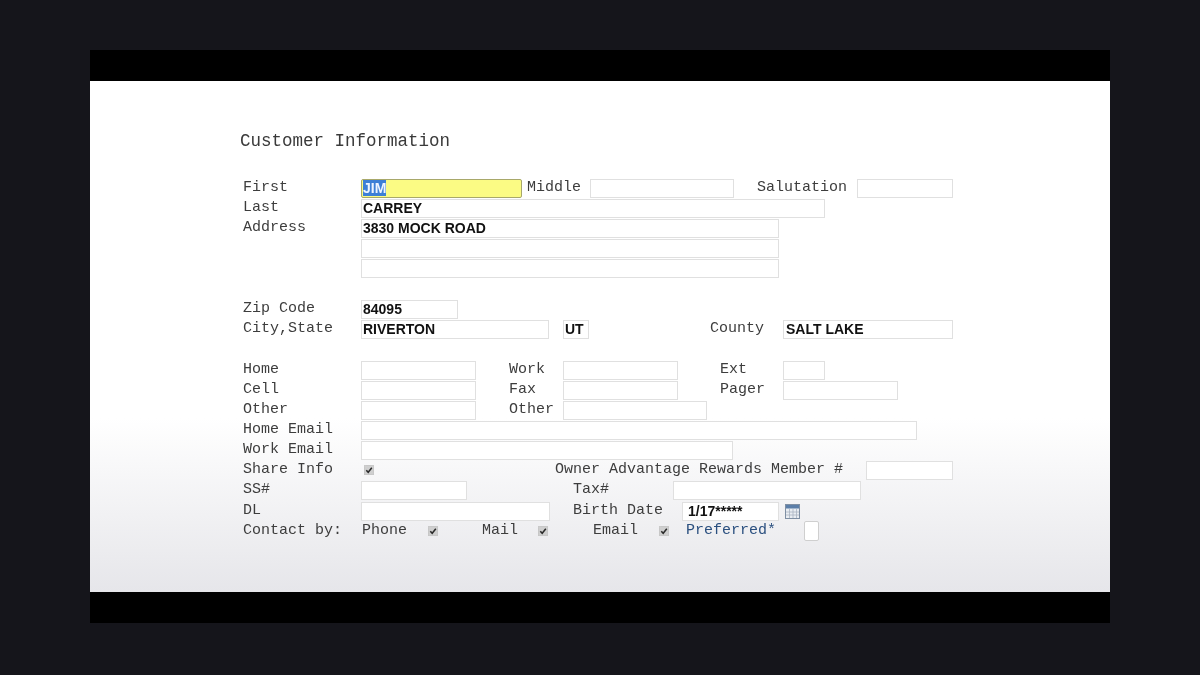 Image resolution: width=1200 pixels, height=675 pixels. I want to click on option-label: Mail, so click(500, 531).